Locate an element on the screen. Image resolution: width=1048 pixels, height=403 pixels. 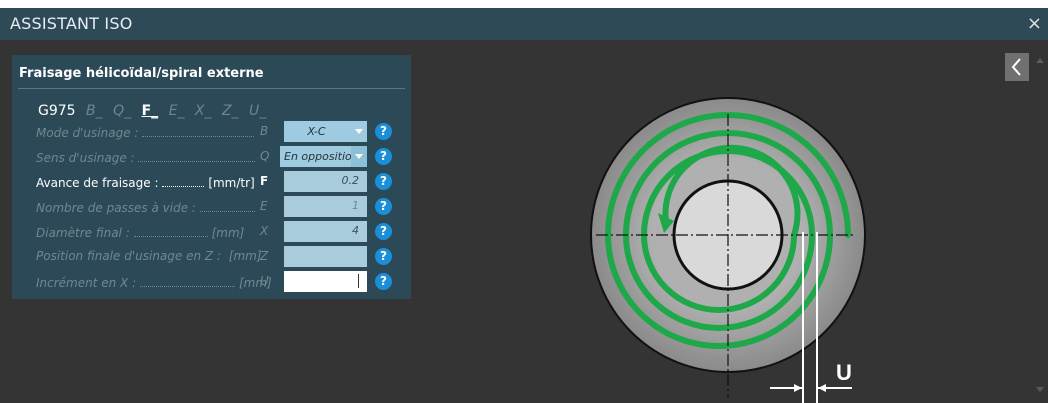
final-z-position-input is located at coordinates (325, 256).